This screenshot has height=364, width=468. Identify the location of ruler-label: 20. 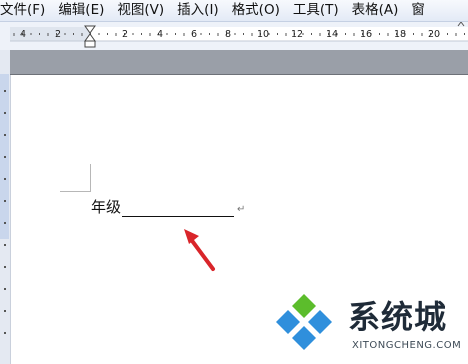
(434, 34).